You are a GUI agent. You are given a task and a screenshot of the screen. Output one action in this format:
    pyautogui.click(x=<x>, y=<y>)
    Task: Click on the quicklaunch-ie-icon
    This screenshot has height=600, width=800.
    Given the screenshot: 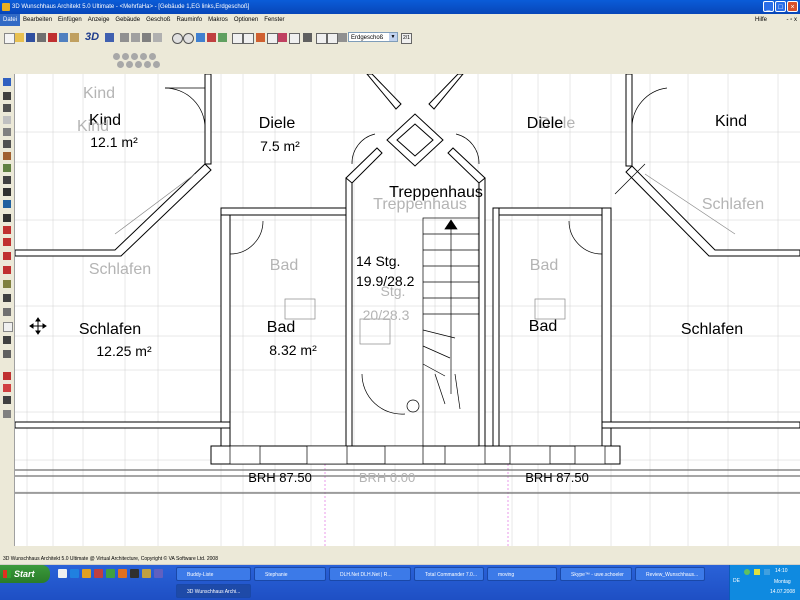 What is the action you would take?
    pyautogui.click(x=74, y=573)
    